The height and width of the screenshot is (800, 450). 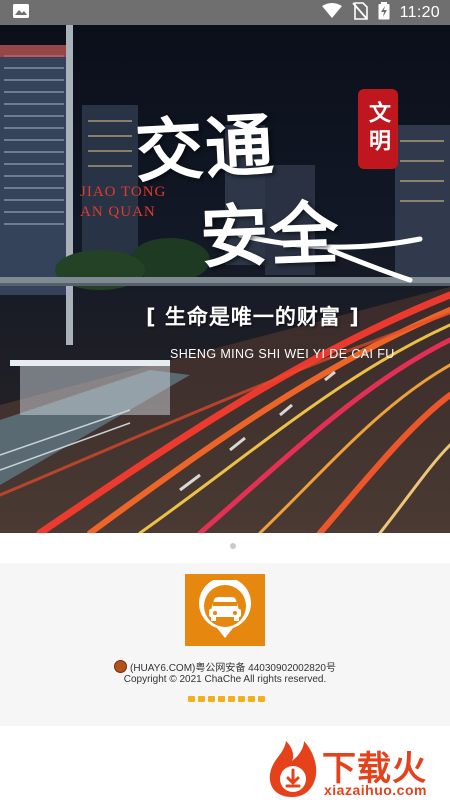 What do you see at coordinates (419, 12) in the screenshot?
I see `status-time: 11:20` at bounding box center [419, 12].